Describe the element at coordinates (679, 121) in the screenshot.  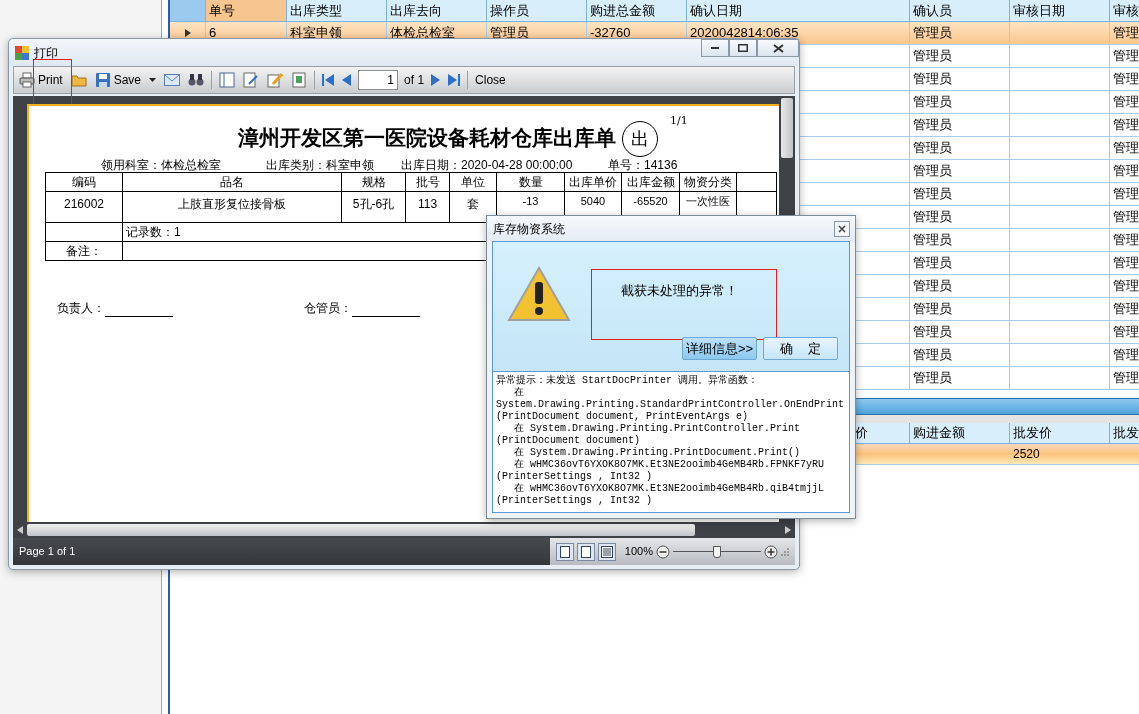
I see `page-counter: 1/1` at that location.